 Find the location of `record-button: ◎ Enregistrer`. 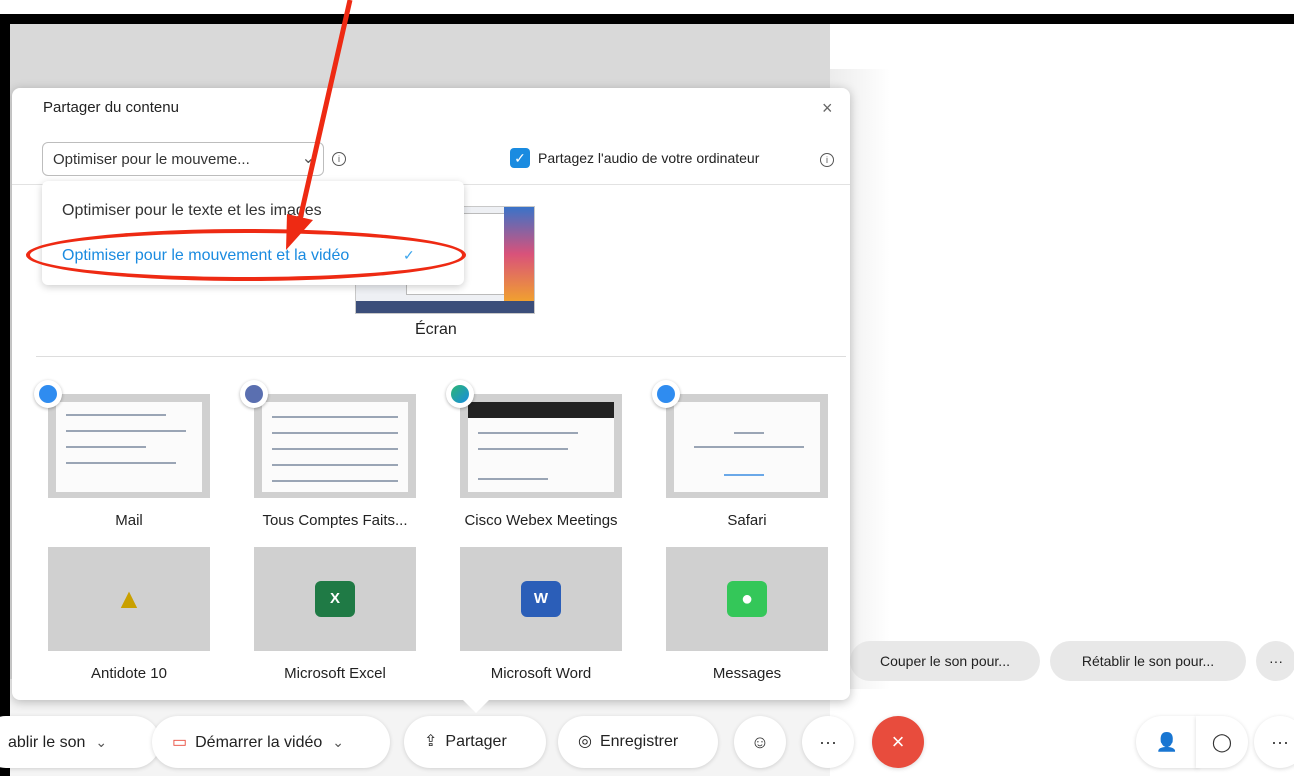

record-button: ◎ Enregistrer is located at coordinates (638, 742).